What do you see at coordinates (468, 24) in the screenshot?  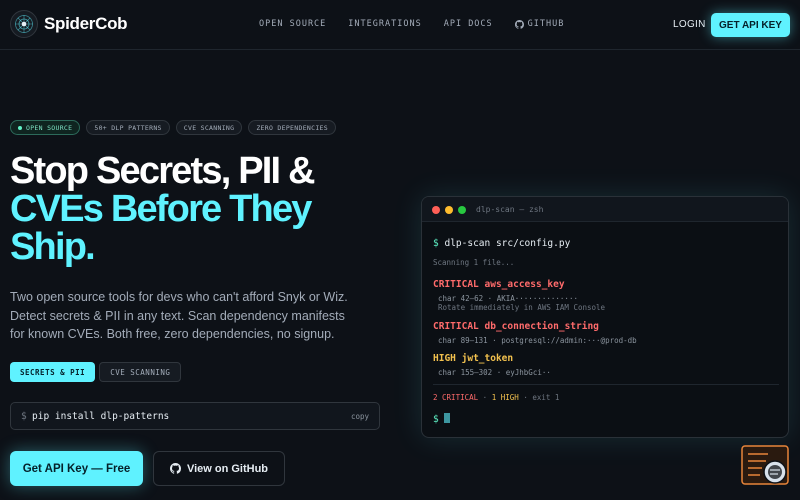 I see `nav-link-api-docs: API DOCS` at bounding box center [468, 24].